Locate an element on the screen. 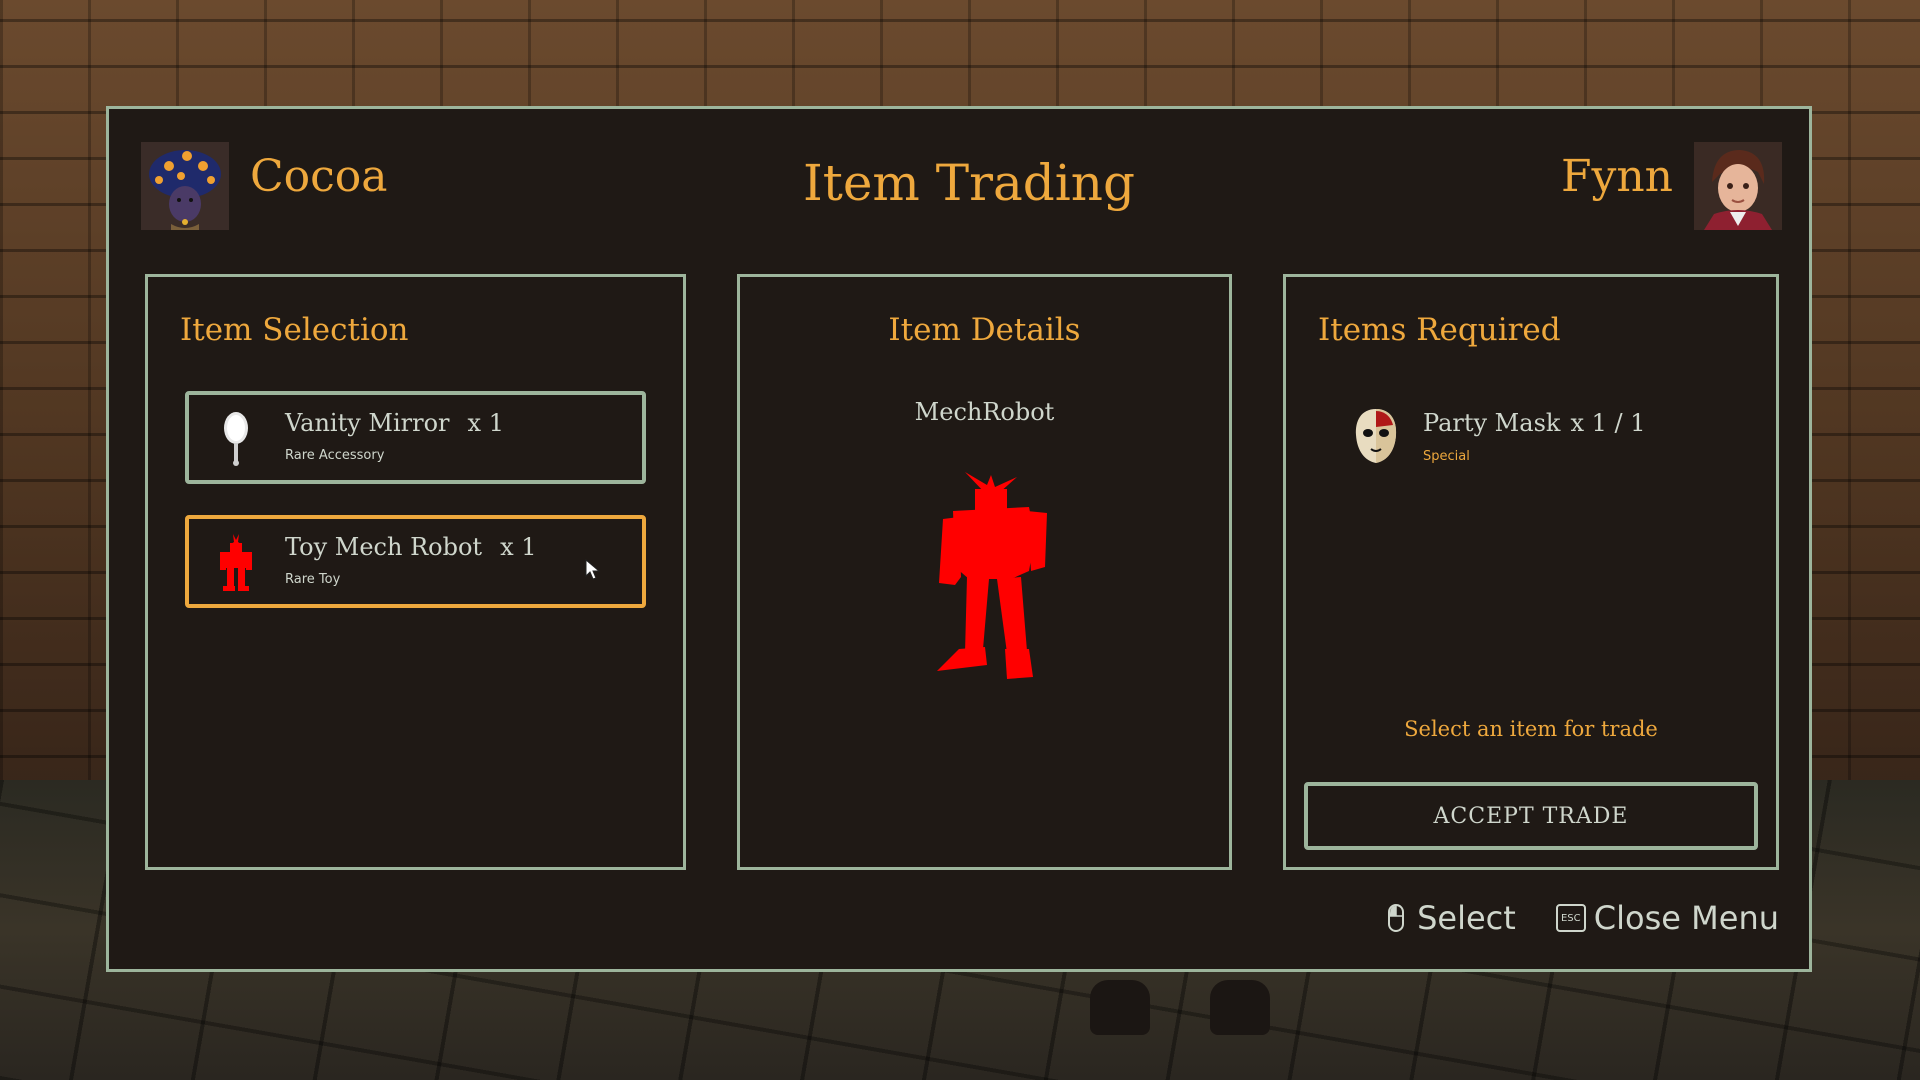  mouse-icon is located at coordinates (1396, 918).